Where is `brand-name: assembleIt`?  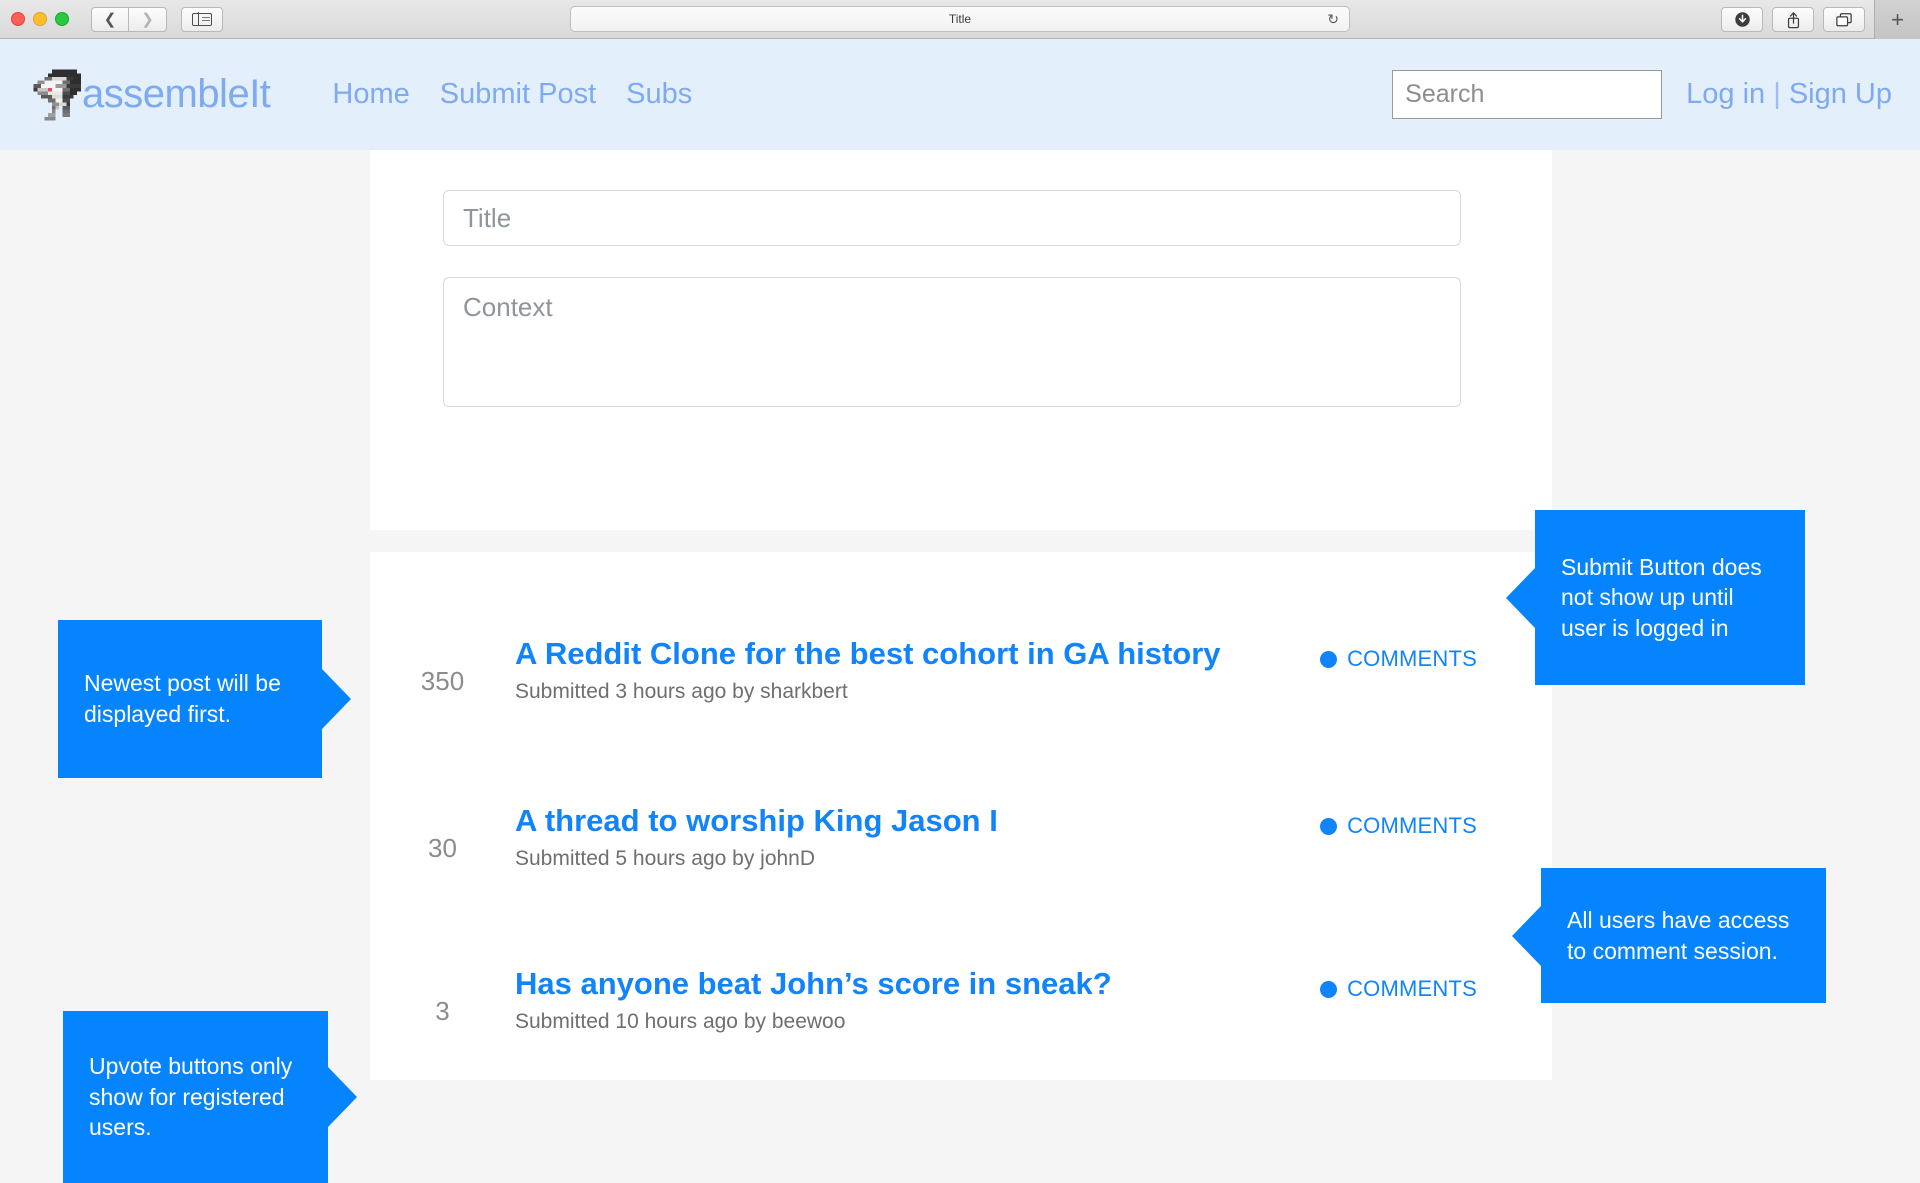 brand-name: assembleIt is located at coordinates (176, 94).